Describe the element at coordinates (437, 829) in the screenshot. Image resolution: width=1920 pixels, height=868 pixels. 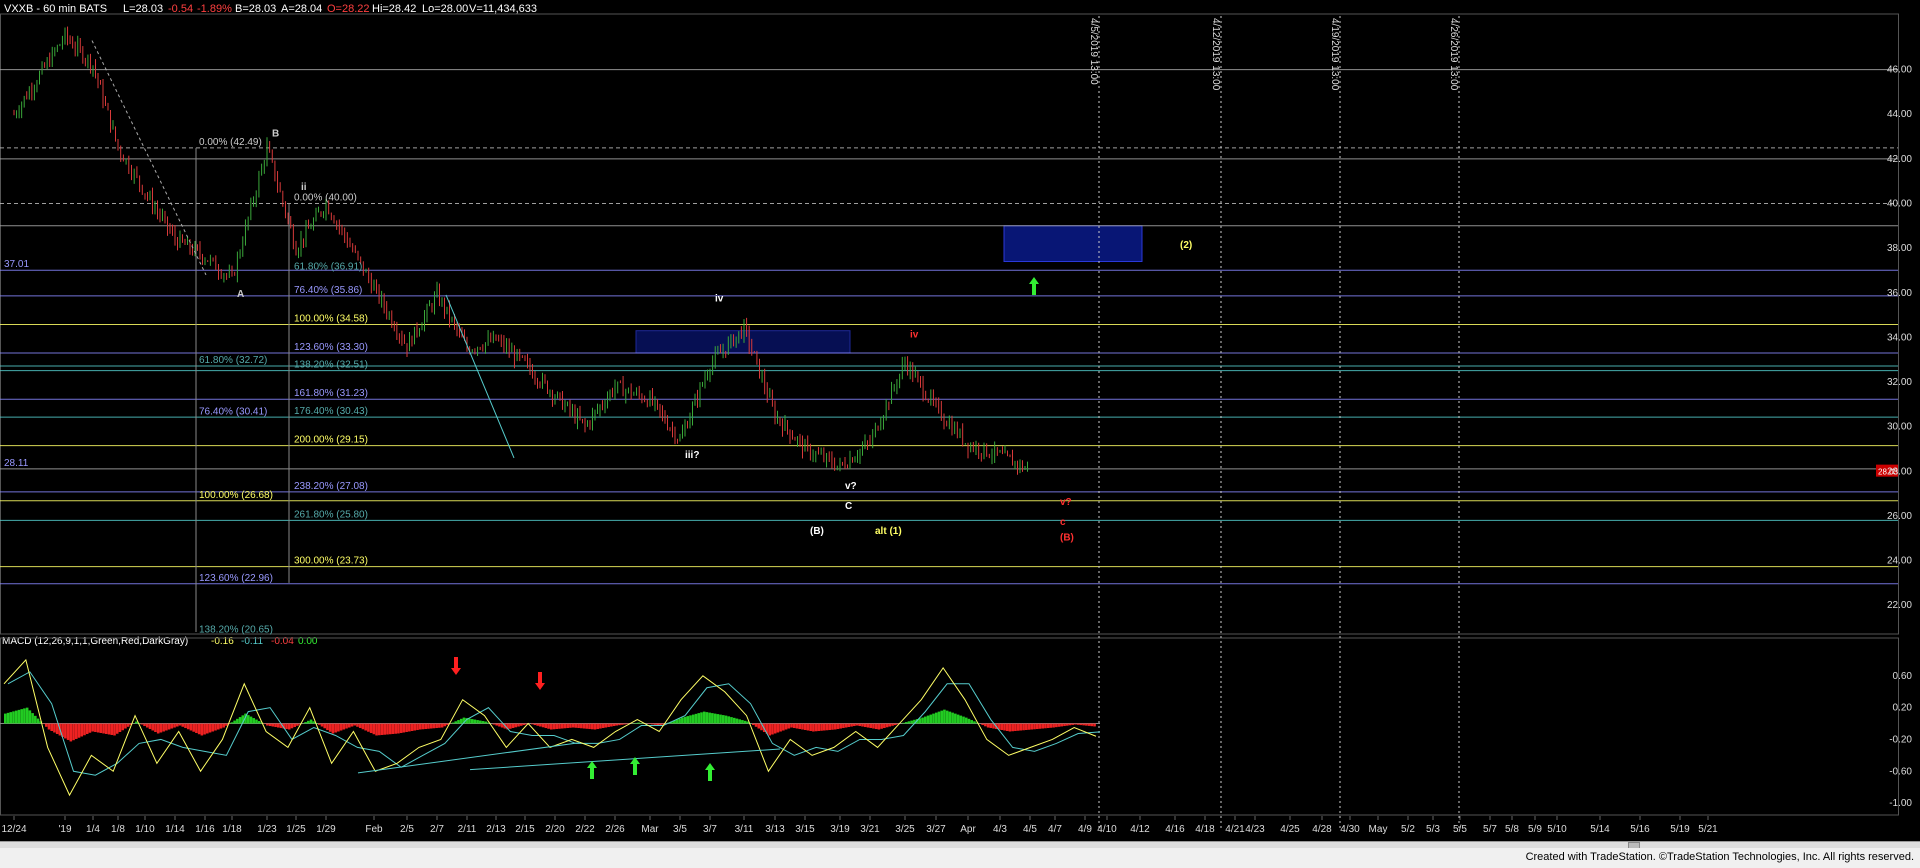
I see `x-tick-label: 2/7` at that location.